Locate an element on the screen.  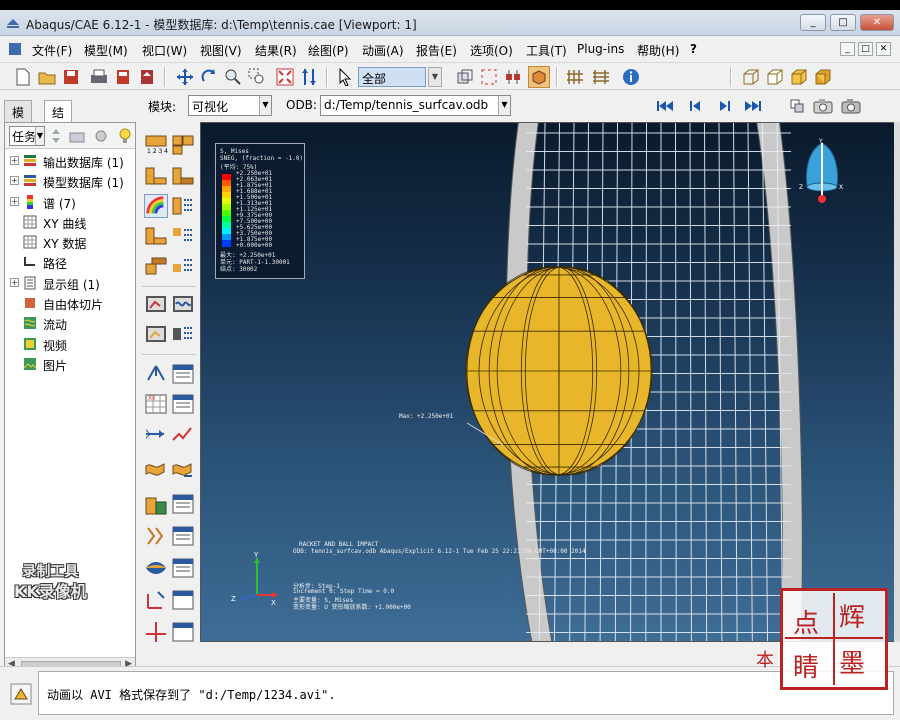
query-icon is located at coordinates (513, 77).